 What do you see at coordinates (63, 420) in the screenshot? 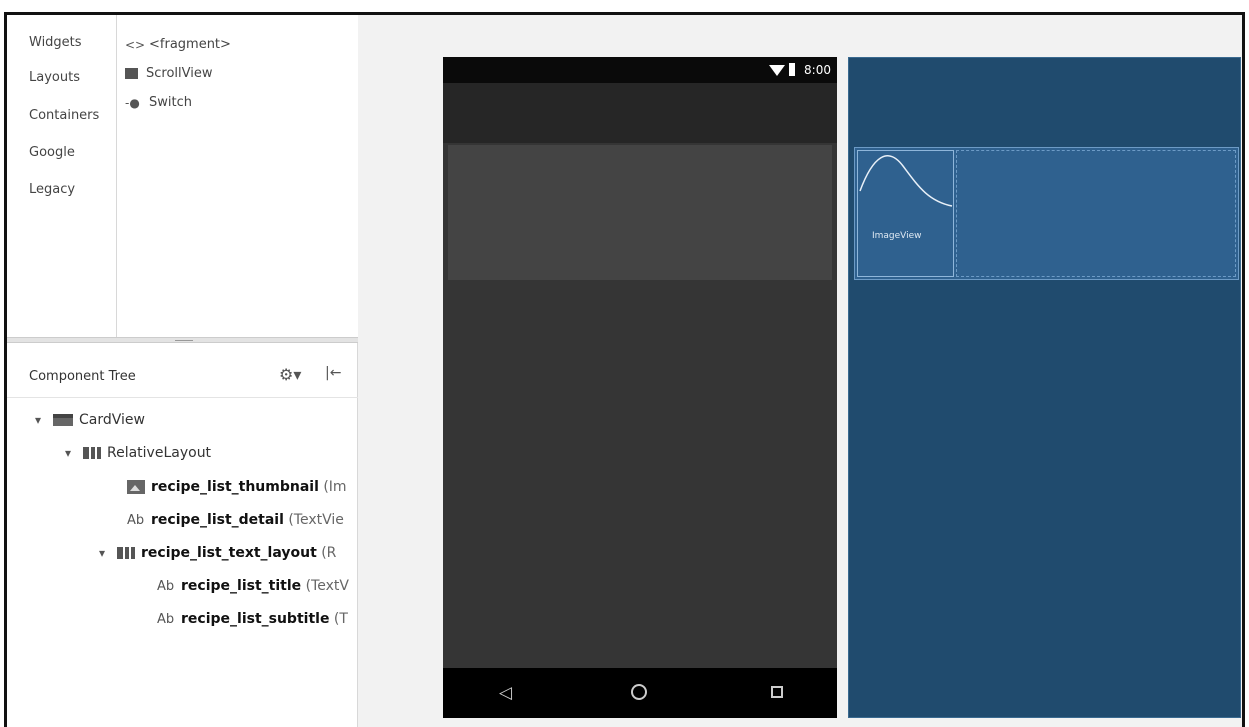
I see `cardview-icon` at bounding box center [63, 420].